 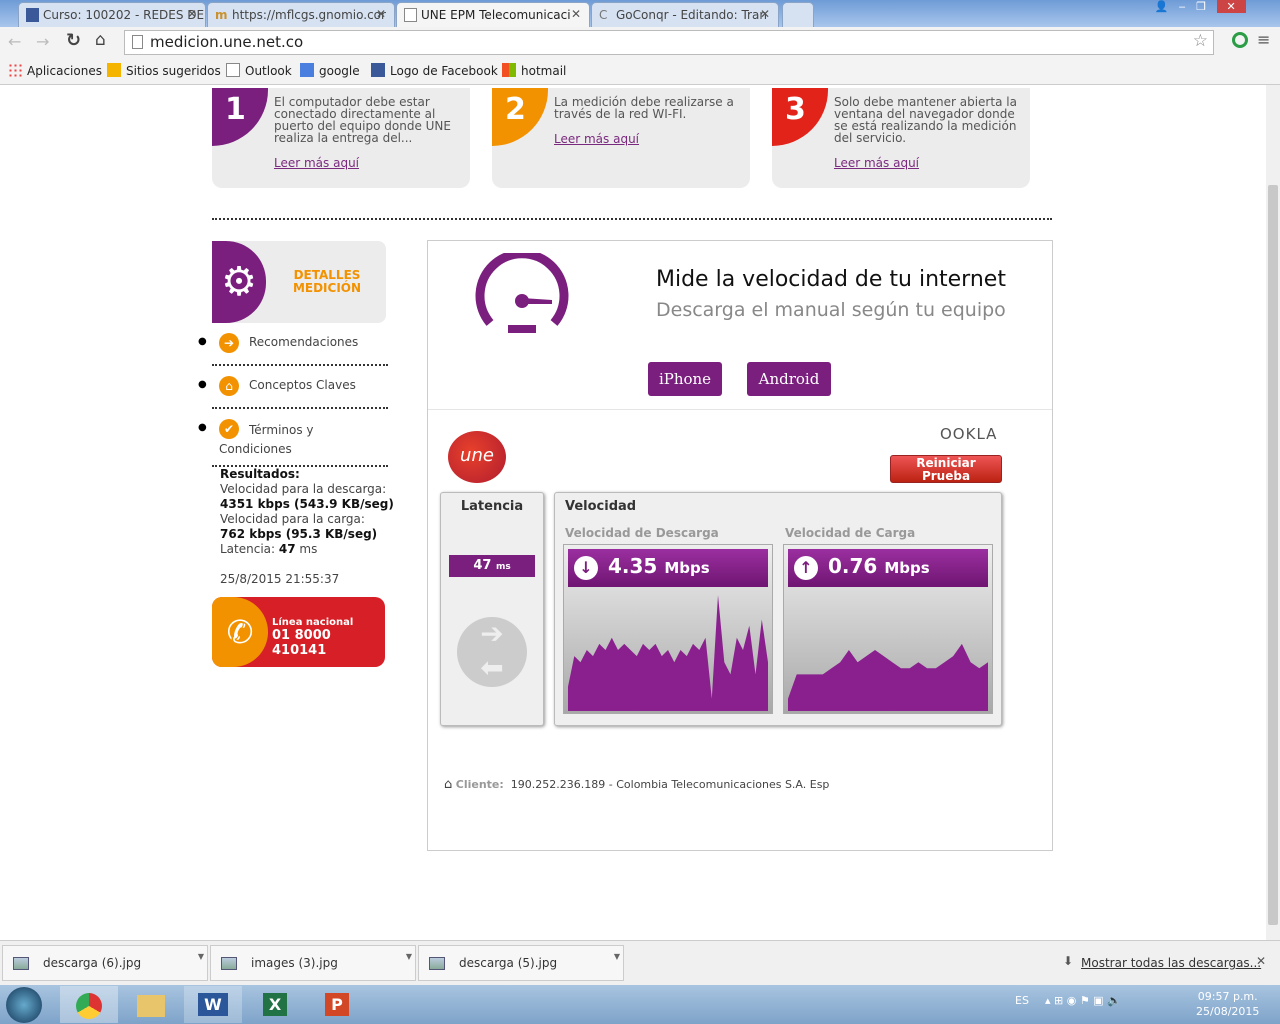 What do you see at coordinates (798, 14) in the screenshot?
I see `new-tab-button` at bounding box center [798, 14].